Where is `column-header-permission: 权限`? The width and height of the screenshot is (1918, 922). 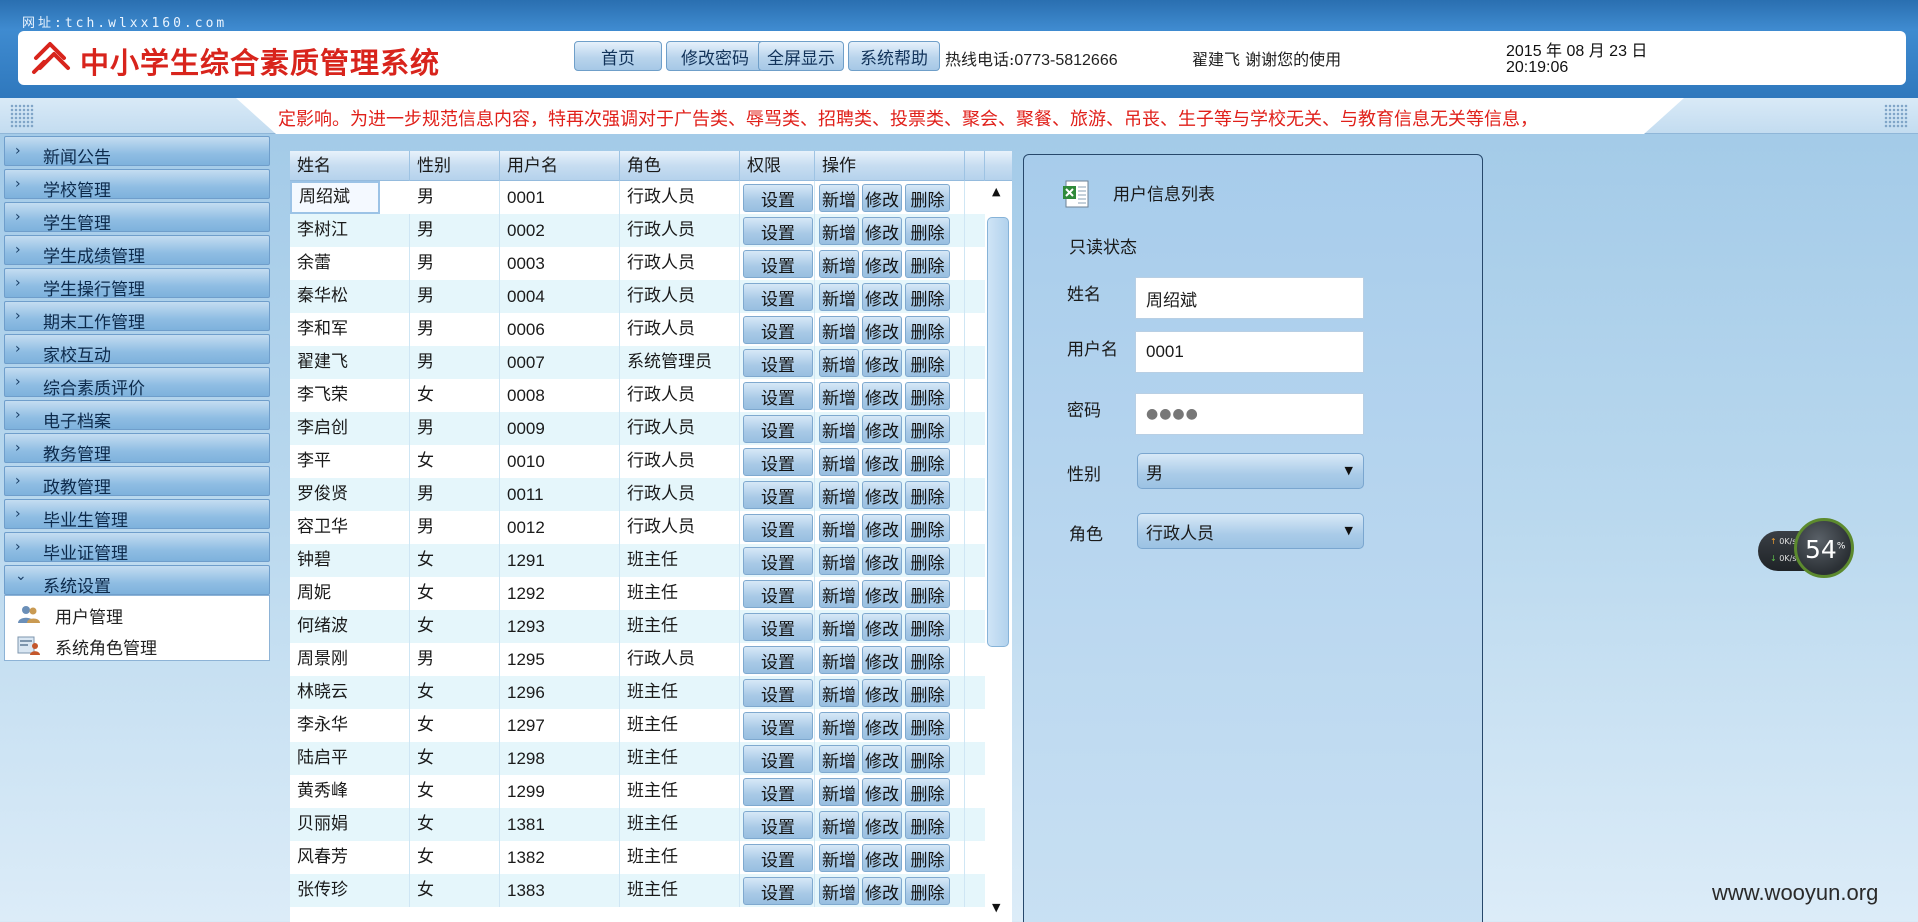
column-header-permission: 权限 is located at coordinates (777, 166).